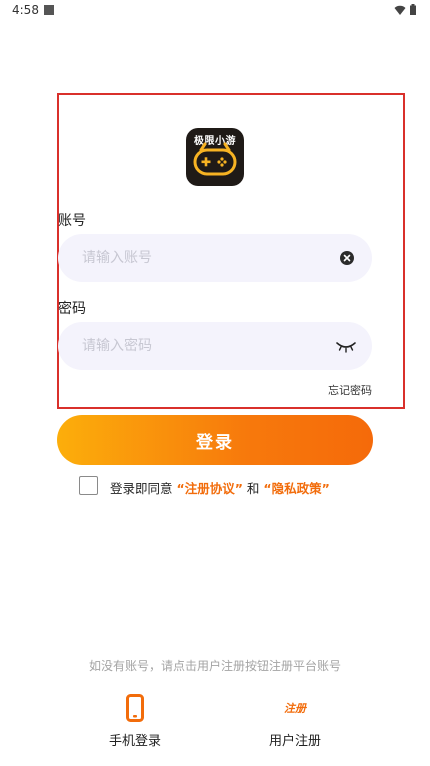  Describe the element at coordinates (210, 488) in the screenshot. I see `terms-link: “注册协议”` at that location.